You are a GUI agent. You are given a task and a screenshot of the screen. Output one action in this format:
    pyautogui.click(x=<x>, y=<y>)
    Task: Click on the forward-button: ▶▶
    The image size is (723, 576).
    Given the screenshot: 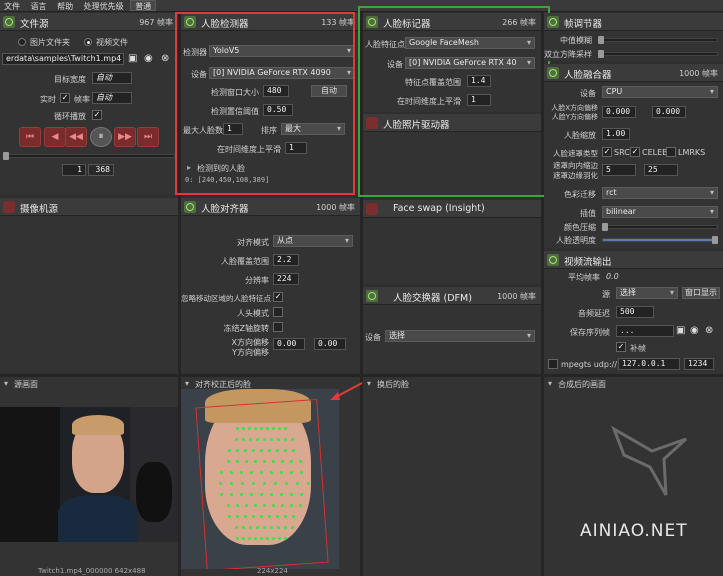 What is the action you would take?
    pyautogui.click(x=125, y=137)
    